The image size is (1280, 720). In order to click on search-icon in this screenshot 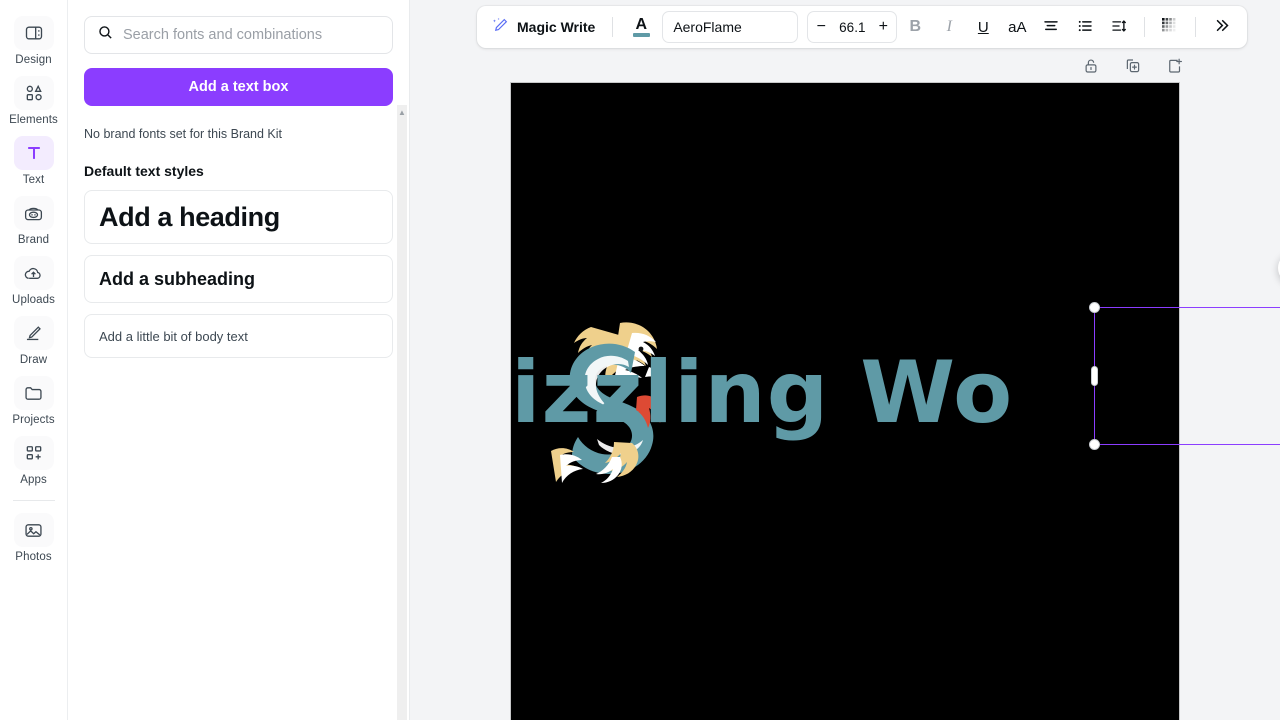, I will do `click(105, 35)`.